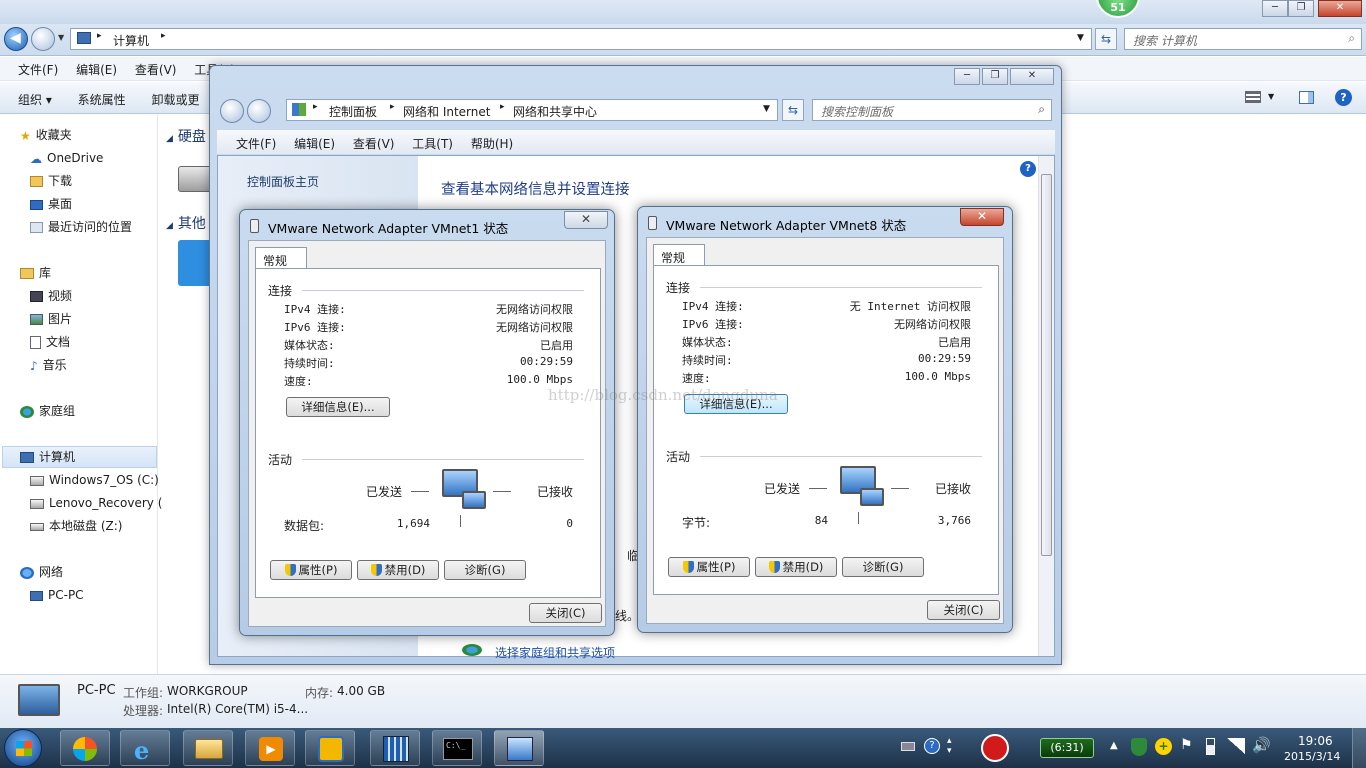  Describe the element at coordinates (932, 110) in the screenshot. I see `cp-search-input: 搜索控制面板 ⌕` at that location.